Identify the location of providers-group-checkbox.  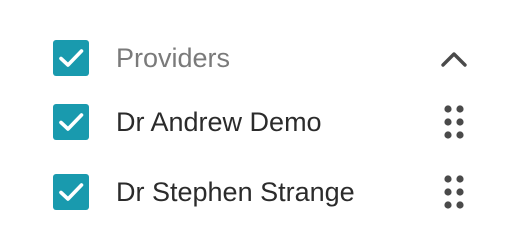
(71, 58).